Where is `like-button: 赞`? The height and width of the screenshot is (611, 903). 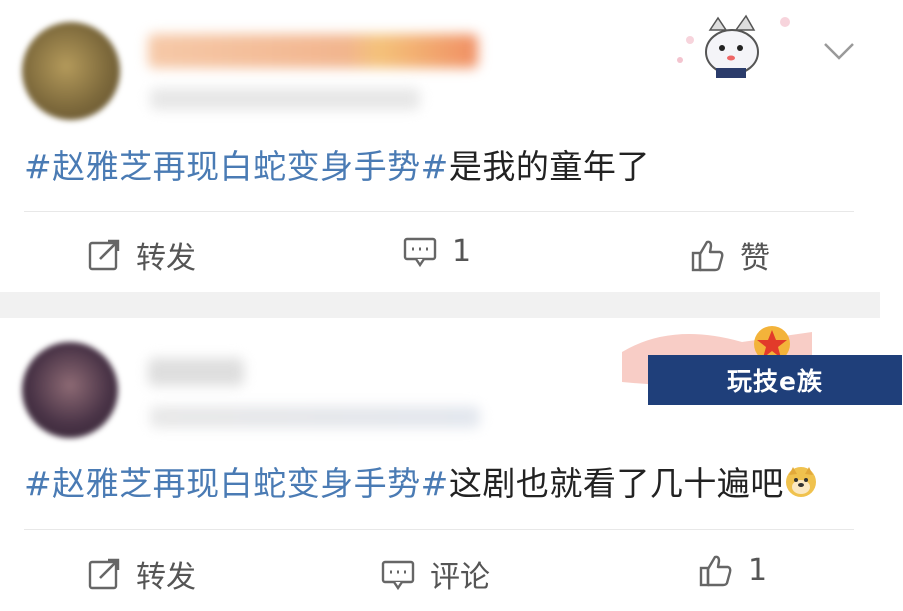 like-button: 赞 is located at coordinates (730, 255).